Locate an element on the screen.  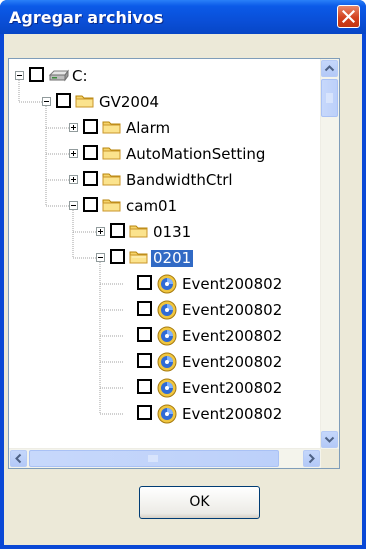
arrow-right-icon is located at coordinates (311, 458).